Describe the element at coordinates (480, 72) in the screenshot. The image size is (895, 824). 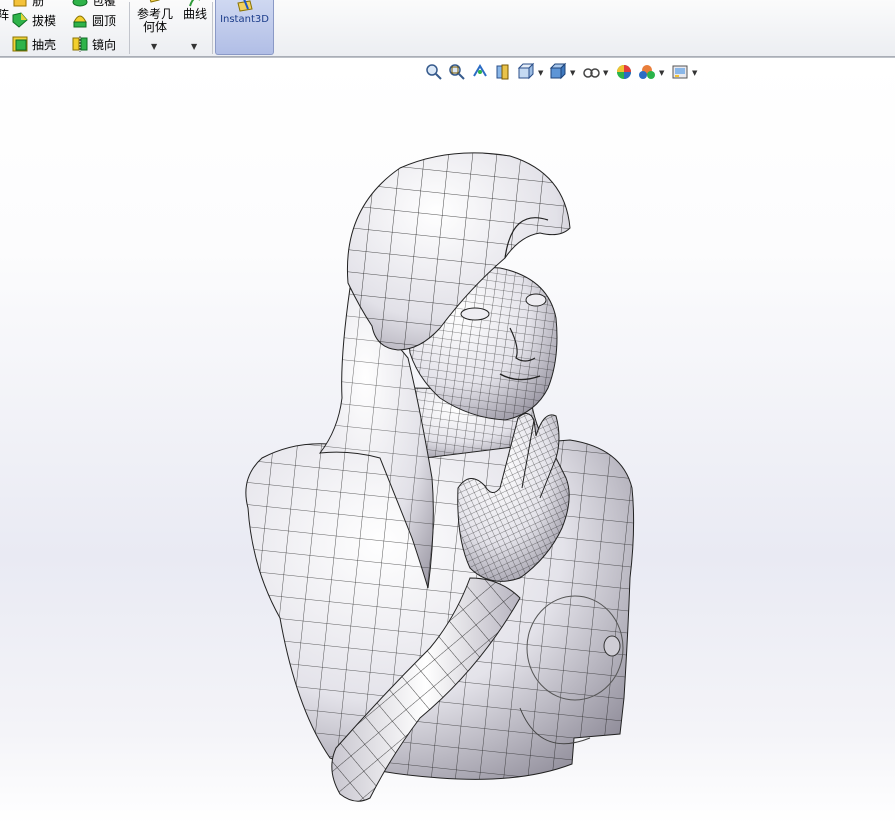
I see `previous-view-icon` at that location.